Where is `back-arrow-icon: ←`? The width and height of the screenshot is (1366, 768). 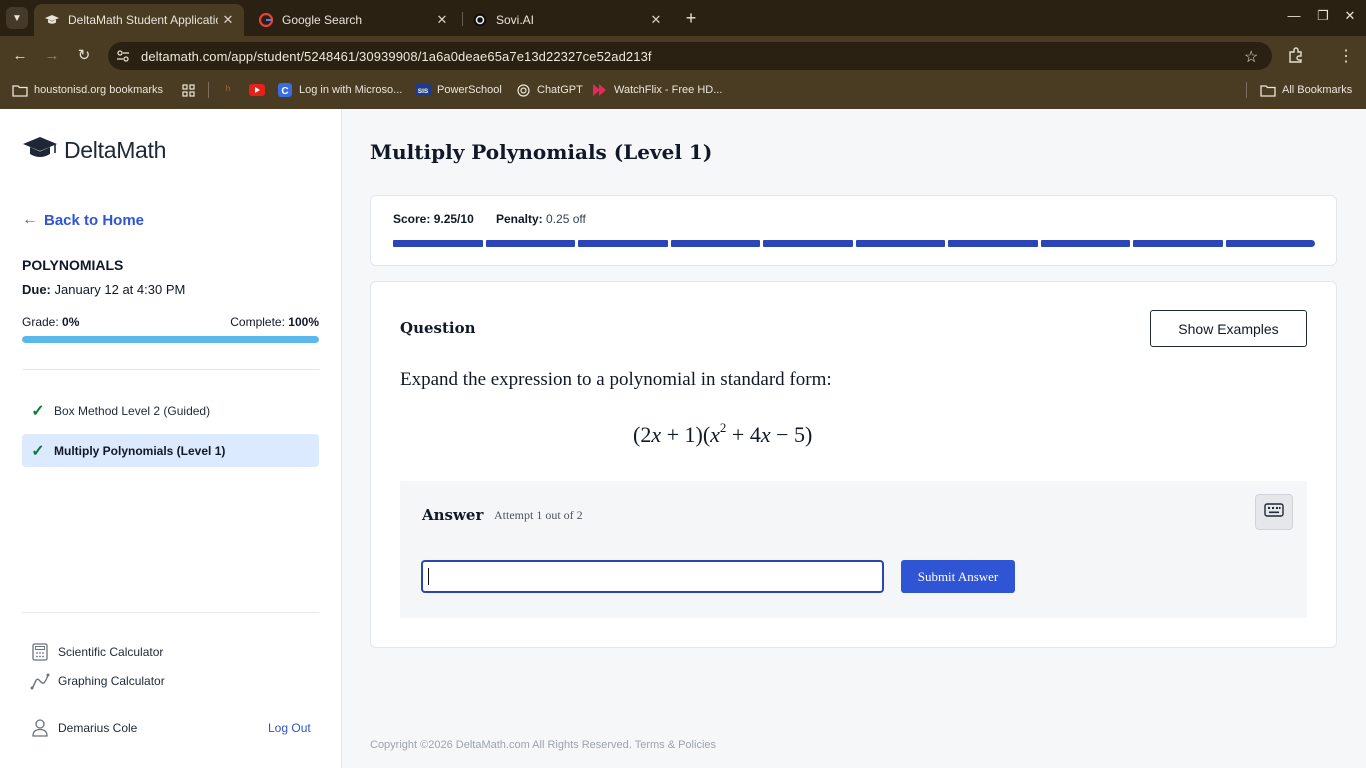 back-arrow-icon: ← is located at coordinates (20, 56).